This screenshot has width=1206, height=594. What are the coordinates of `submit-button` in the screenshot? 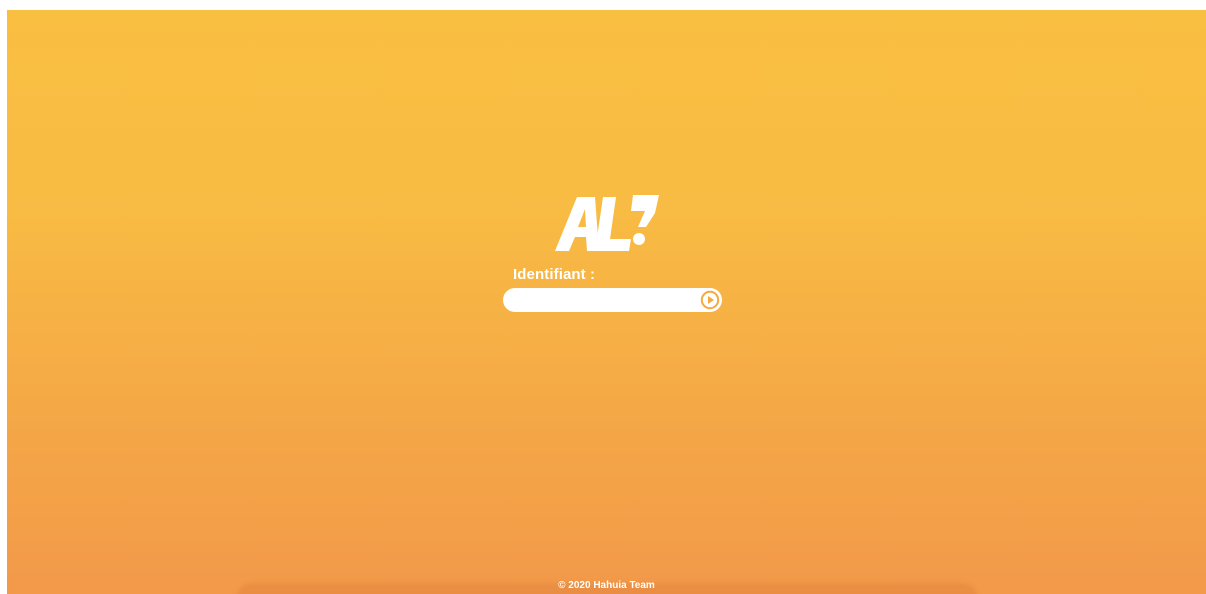 It's located at (710, 300).